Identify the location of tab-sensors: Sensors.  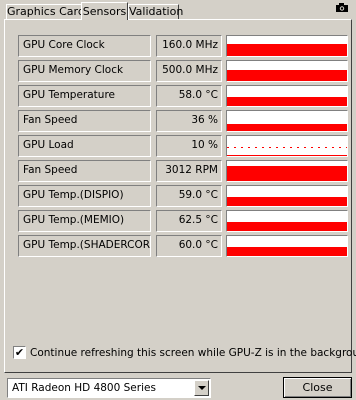
(104, 11).